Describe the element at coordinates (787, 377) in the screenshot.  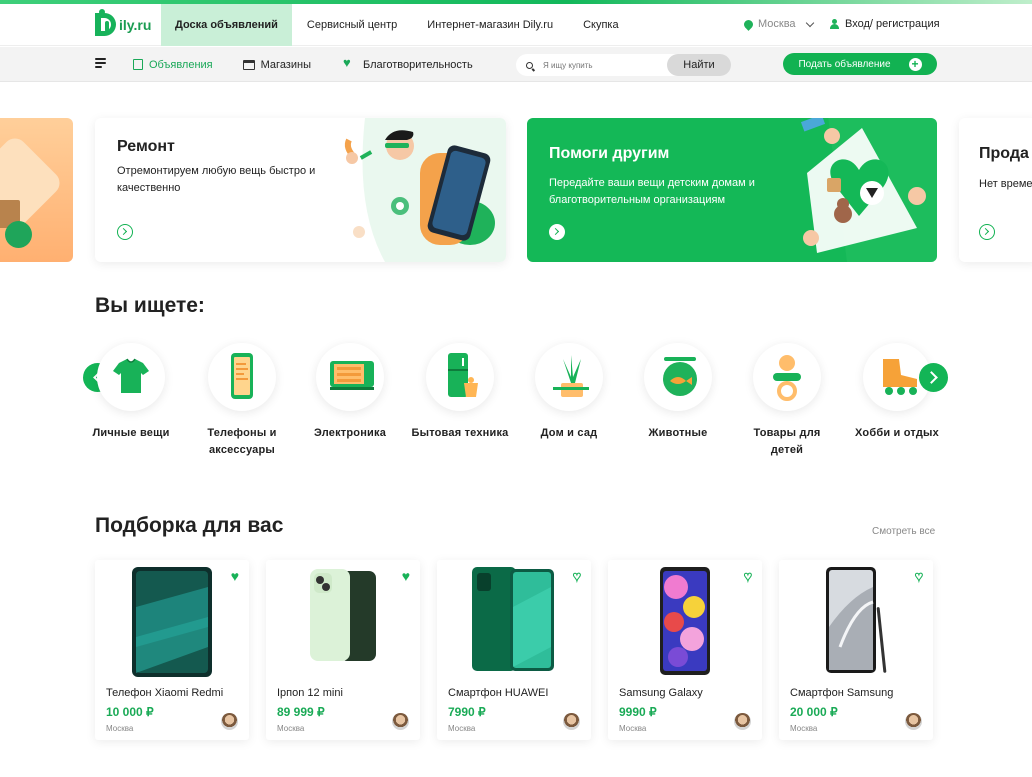
I see `pacifier-icon` at that location.